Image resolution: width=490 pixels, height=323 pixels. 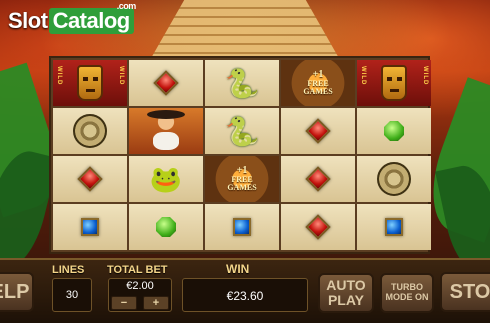 What do you see at coordinates (469, 291) in the screenshot?
I see `stop-label: STO` at bounding box center [469, 291].